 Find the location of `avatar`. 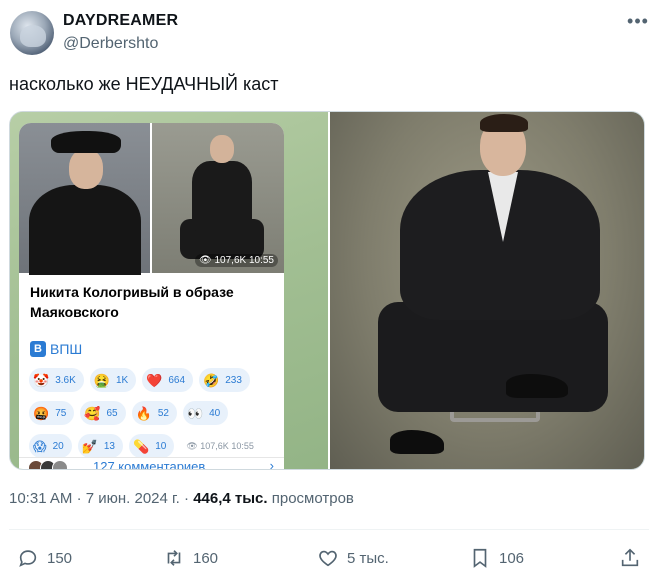

avatar is located at coordinates (32, 33).